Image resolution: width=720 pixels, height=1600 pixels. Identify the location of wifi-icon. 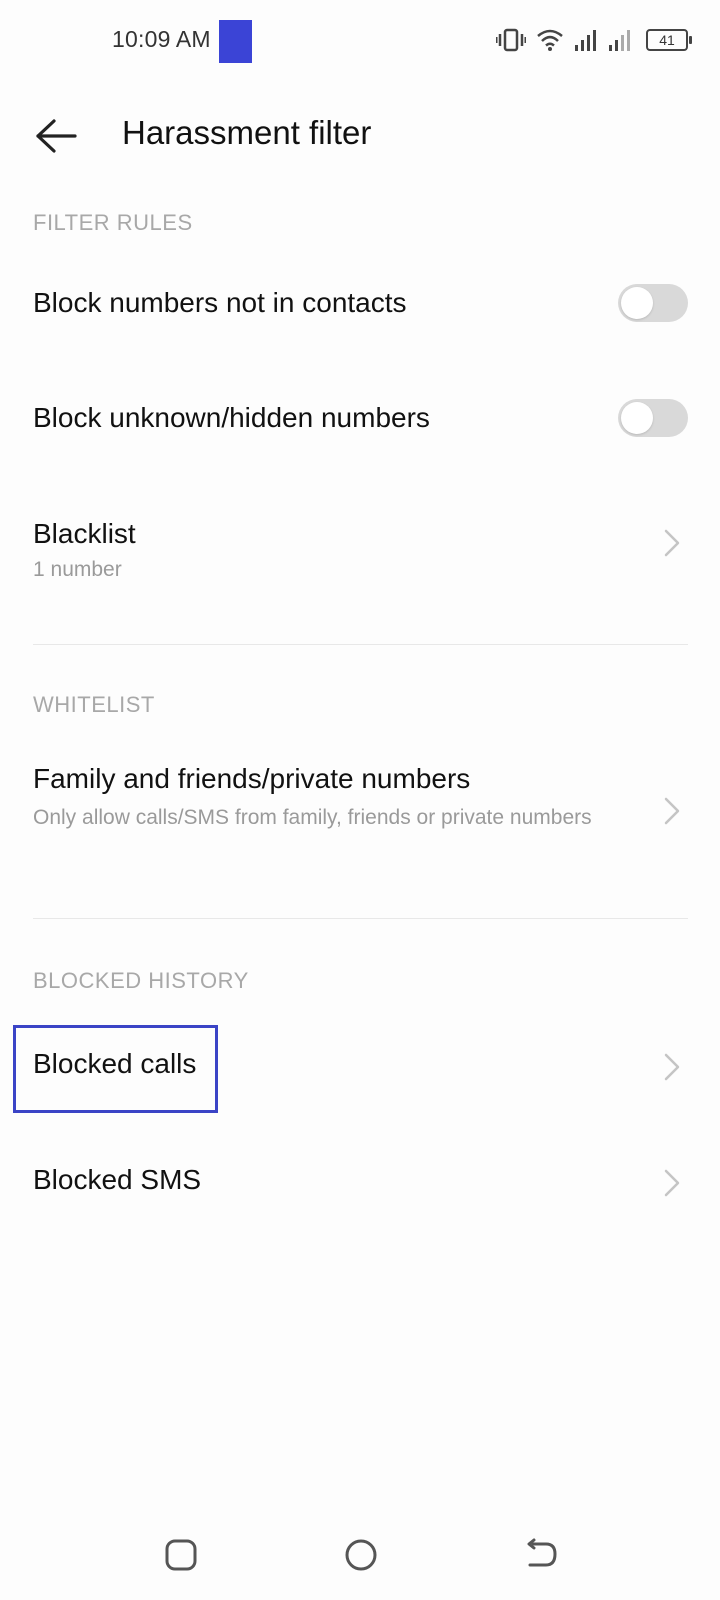
(550, 40).